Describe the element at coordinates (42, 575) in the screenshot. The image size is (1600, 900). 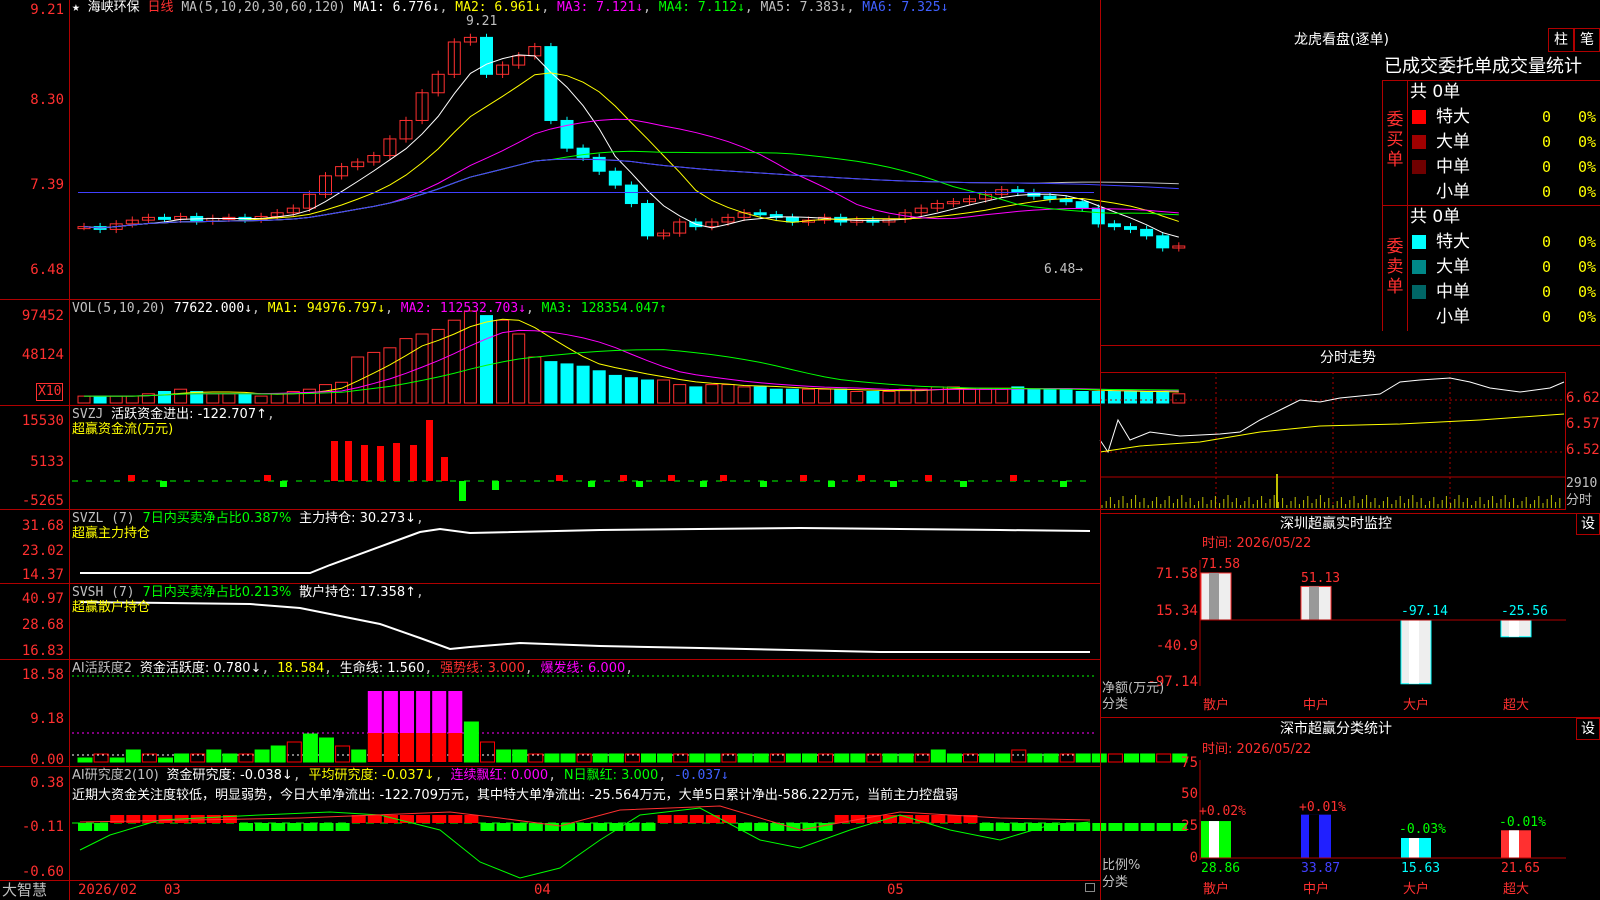
I see `y-tick: 14.37` at that location.